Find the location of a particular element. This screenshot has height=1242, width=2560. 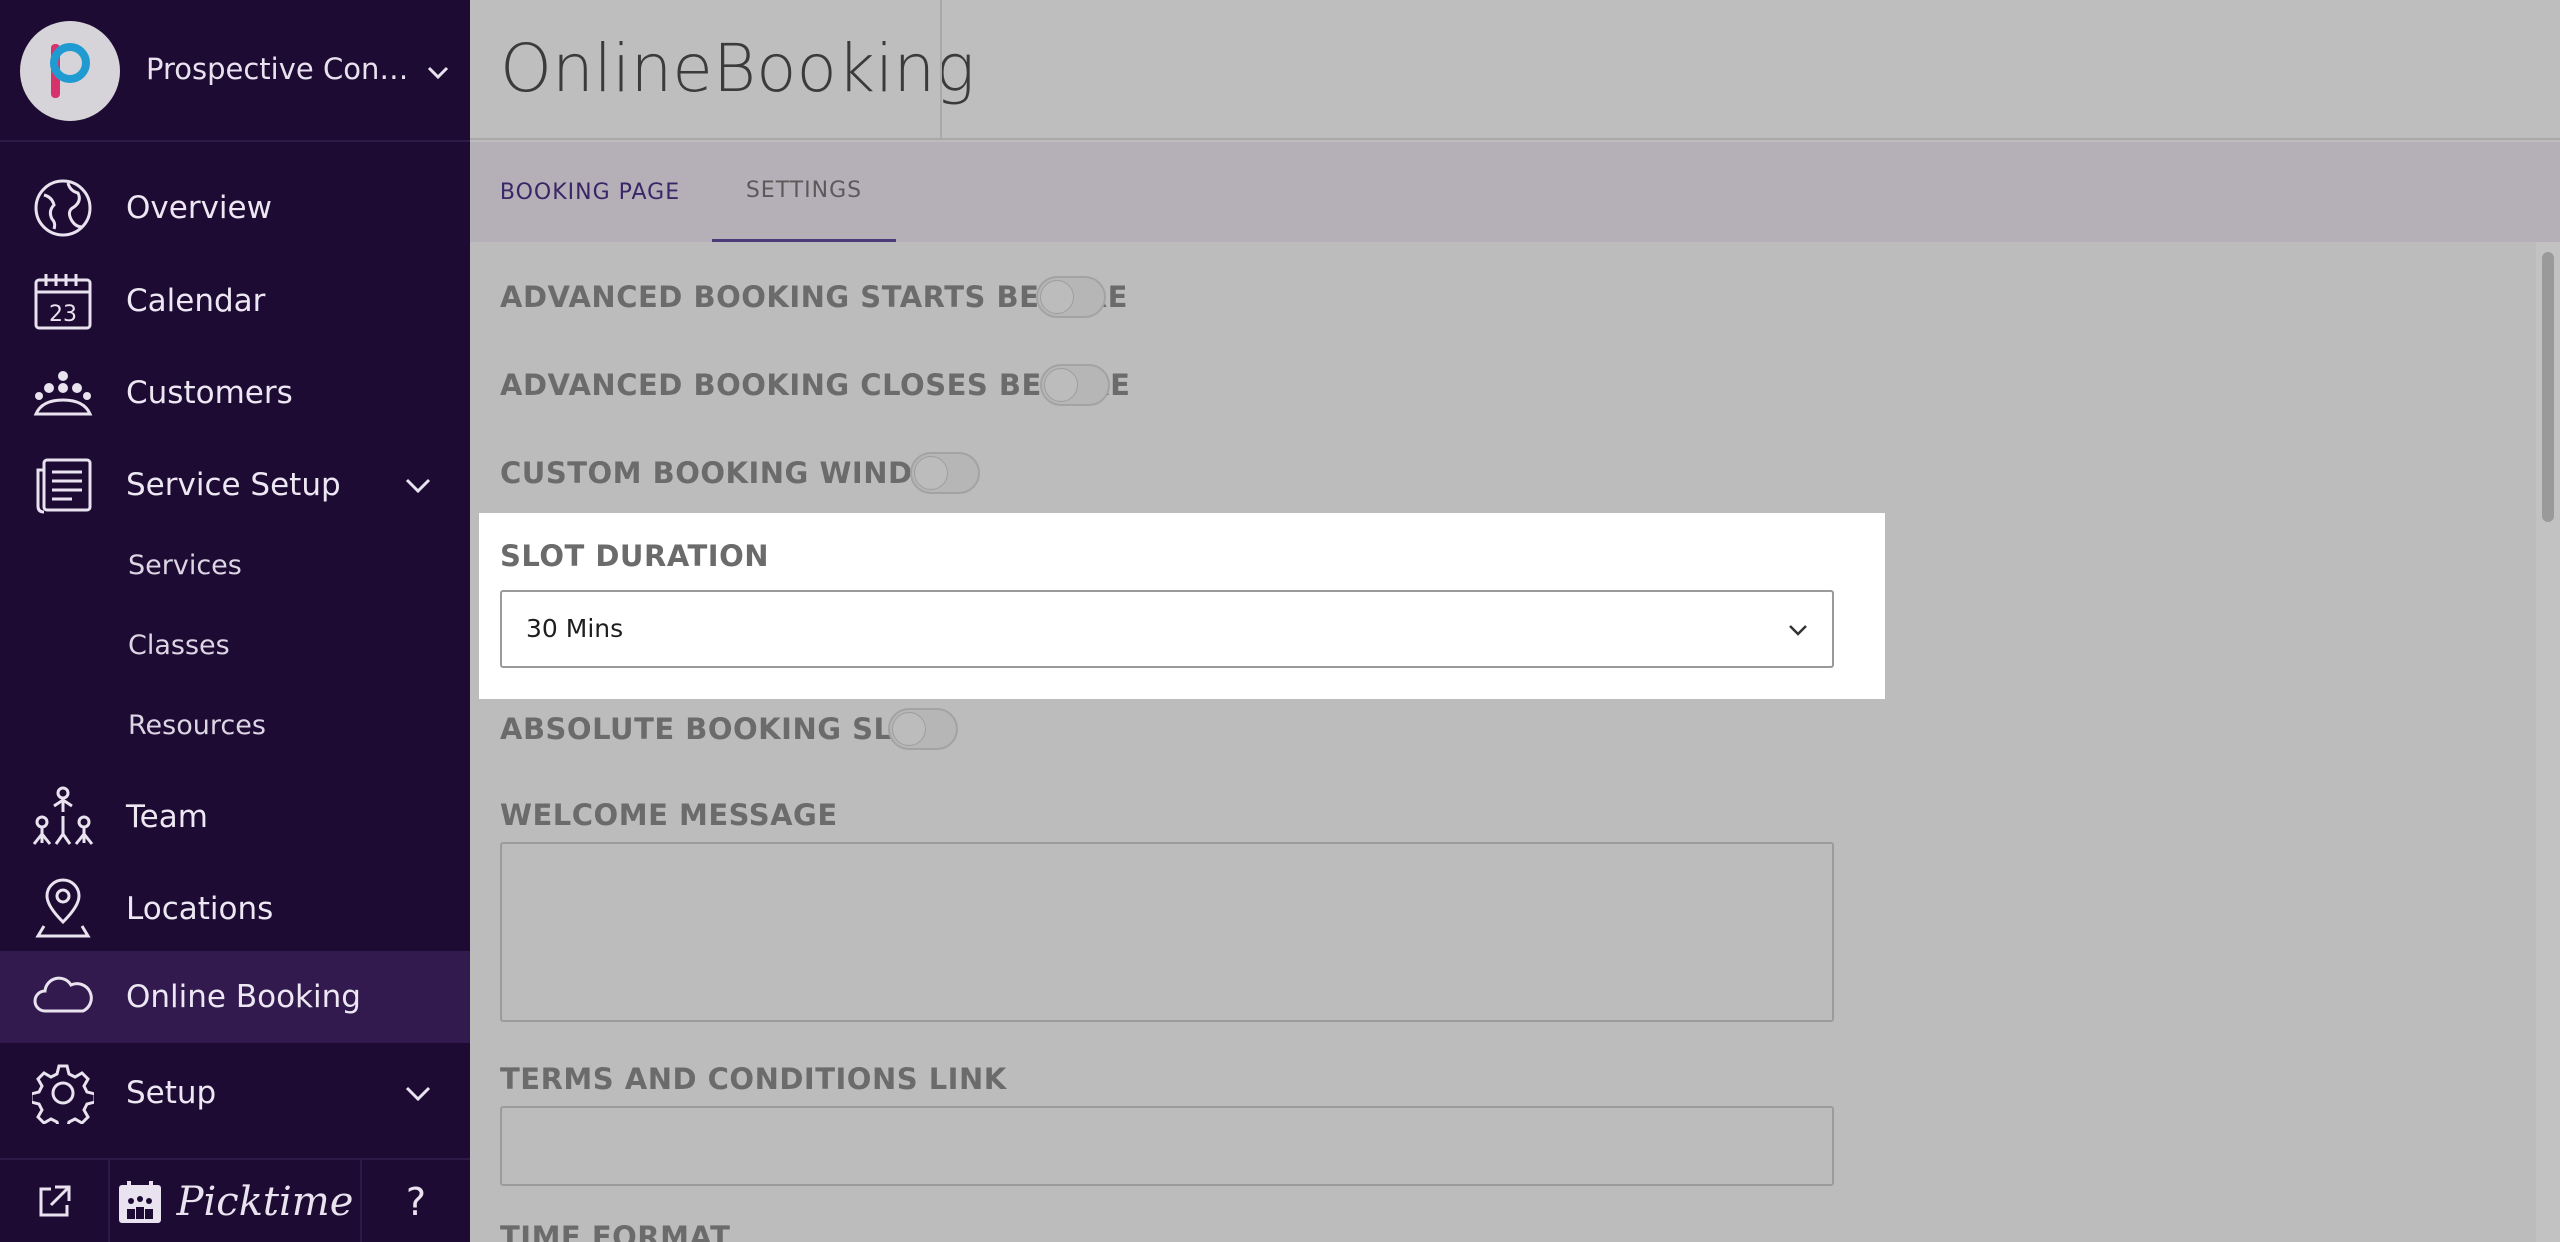

tab-settings: SETTINGS is located at coordinates (804, 192).